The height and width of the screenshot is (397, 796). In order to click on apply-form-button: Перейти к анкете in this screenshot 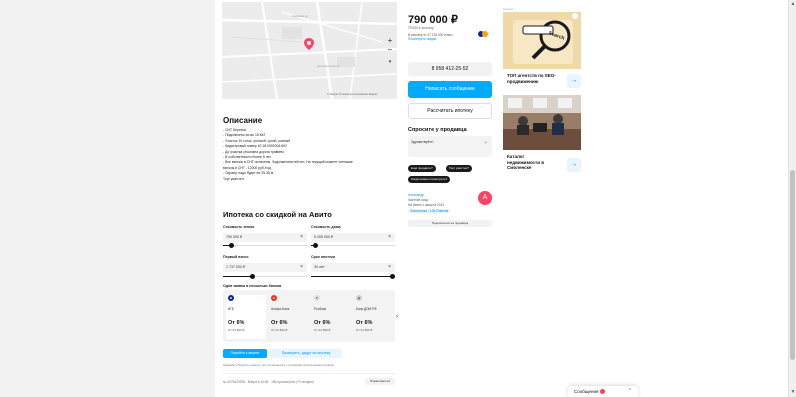, I will do `click(245, 353)`.